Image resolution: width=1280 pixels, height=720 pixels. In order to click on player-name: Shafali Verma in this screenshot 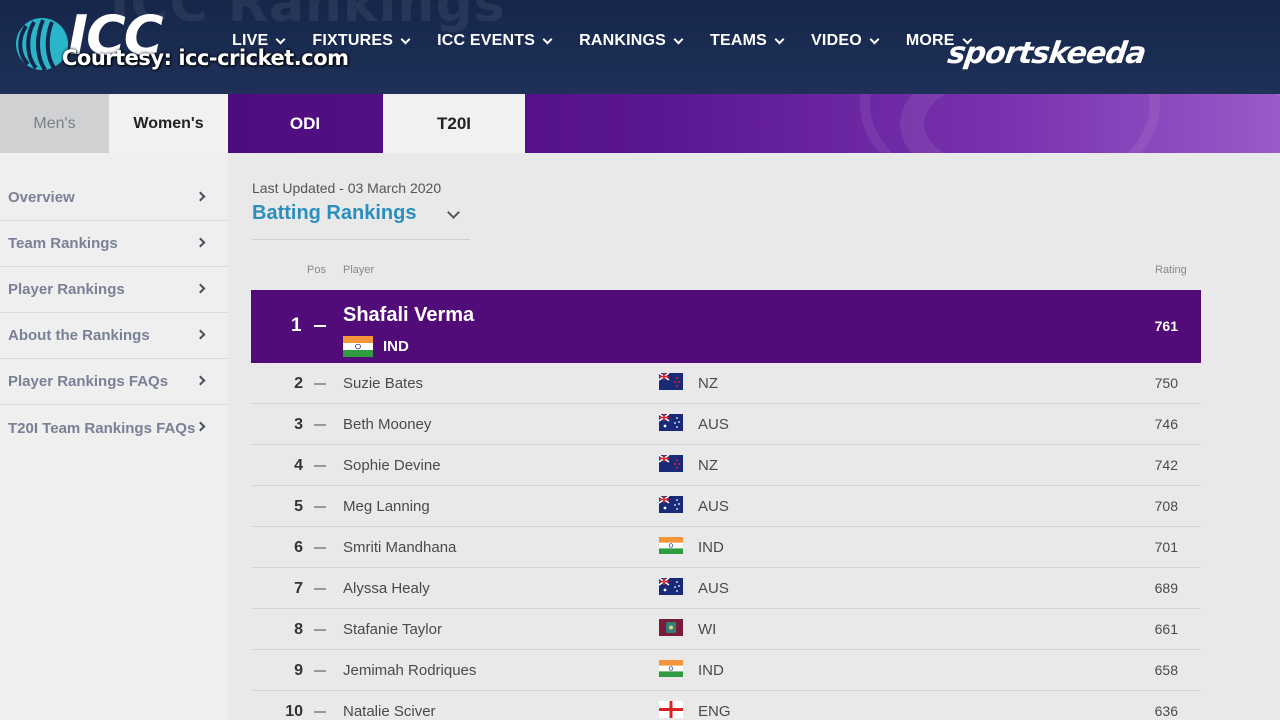, I will do `click(409, 315)`.